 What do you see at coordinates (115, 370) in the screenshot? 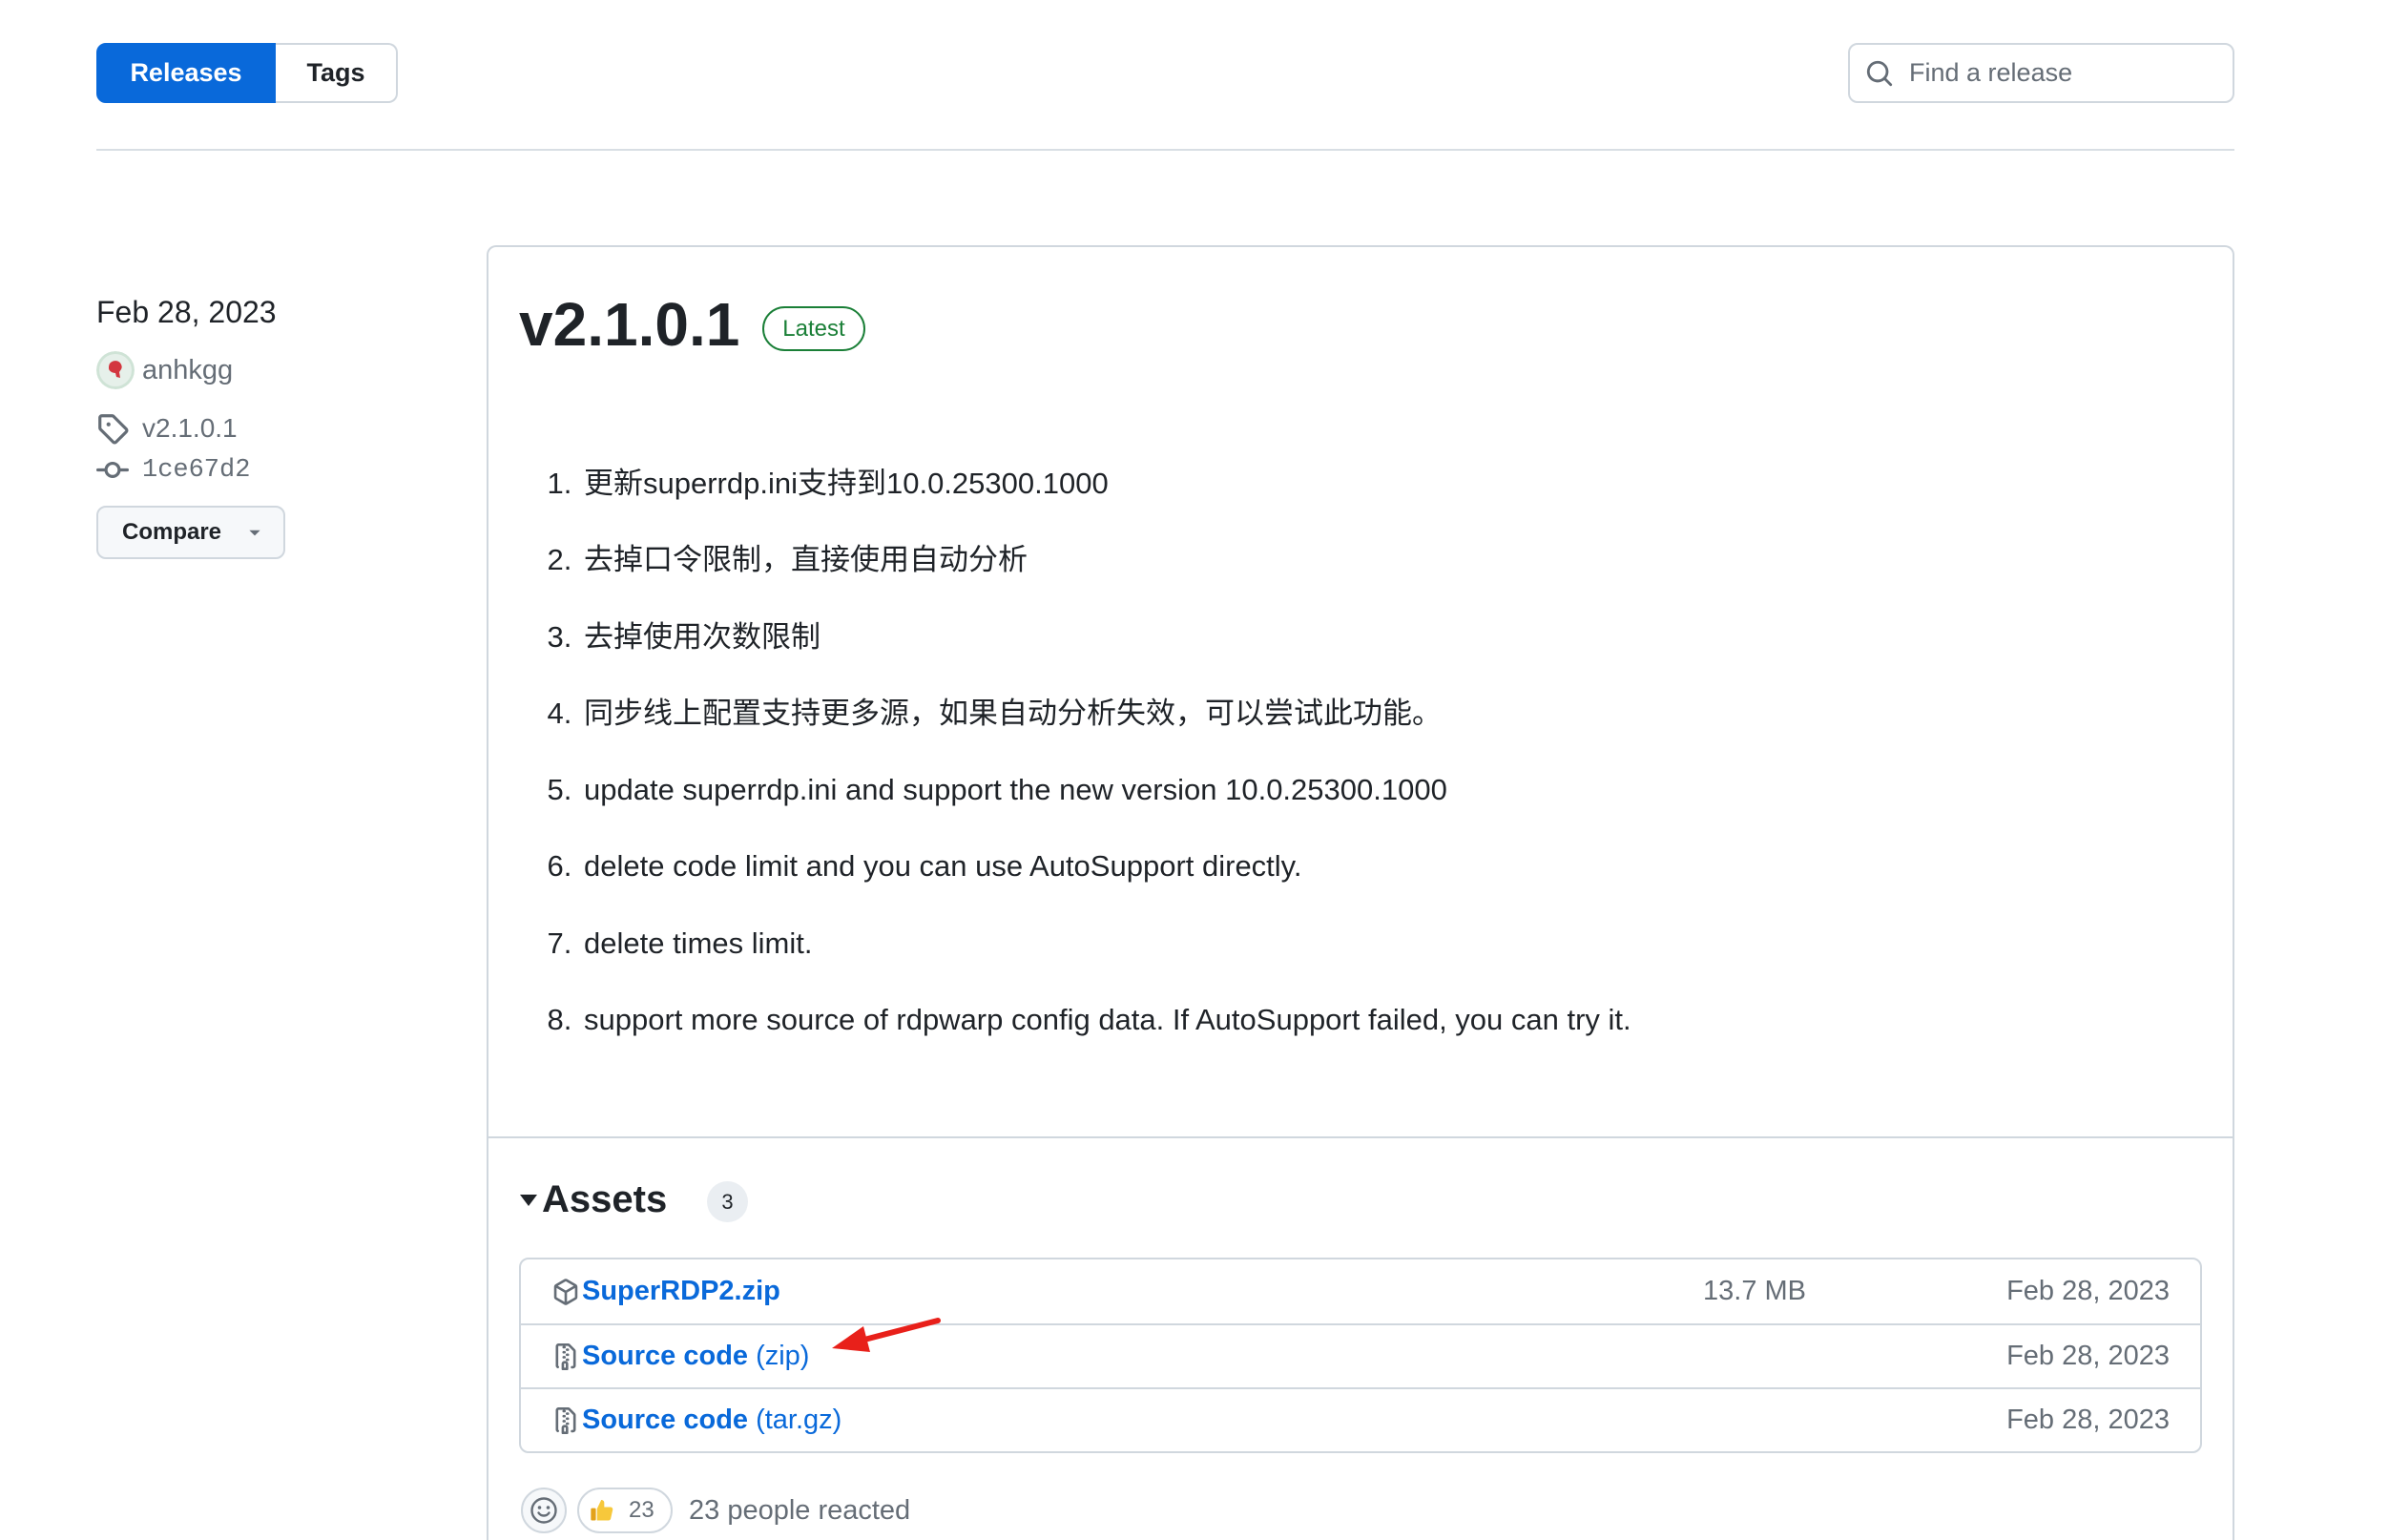
I see `avatar` at bounding box center [115, 370].